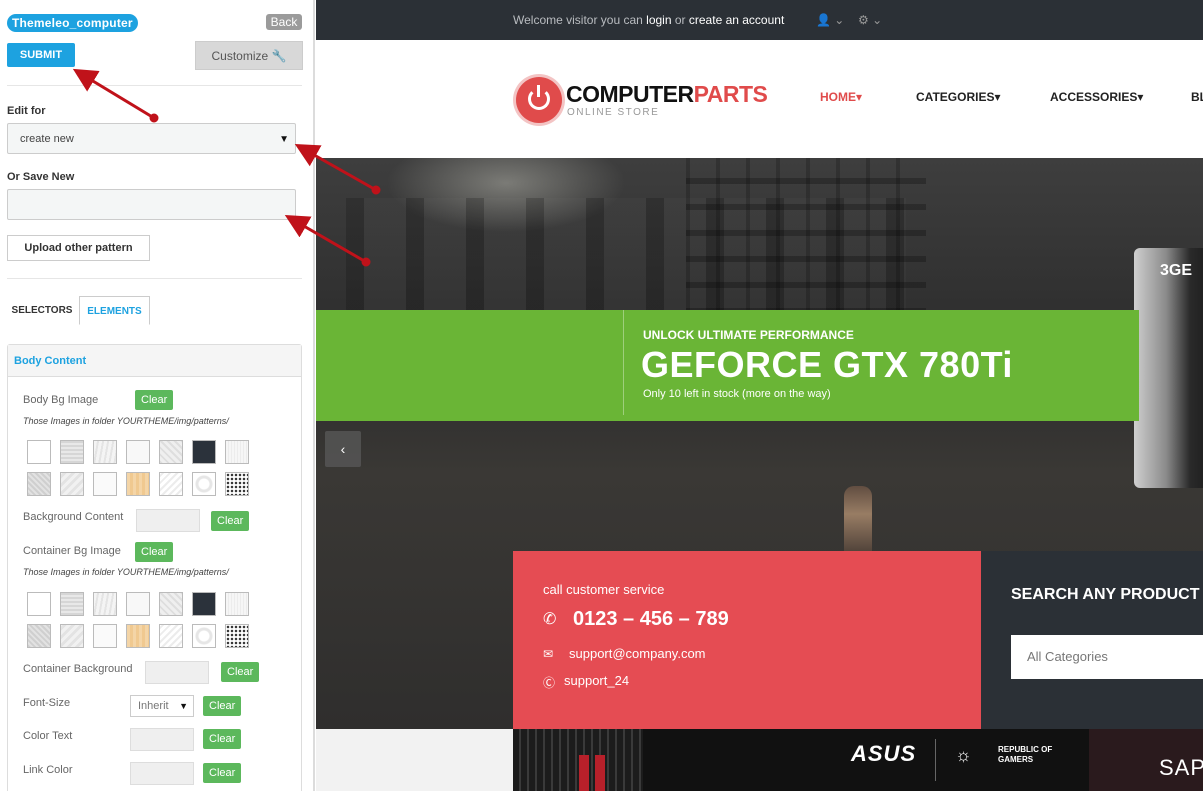 Image resolution: width=1203 pixels, height=791 pixels. Describe the element at coordinates (1025, 754) in the screenshot. I see `rog-logo-text: REPUBLIC OF GAMERS` at that location.